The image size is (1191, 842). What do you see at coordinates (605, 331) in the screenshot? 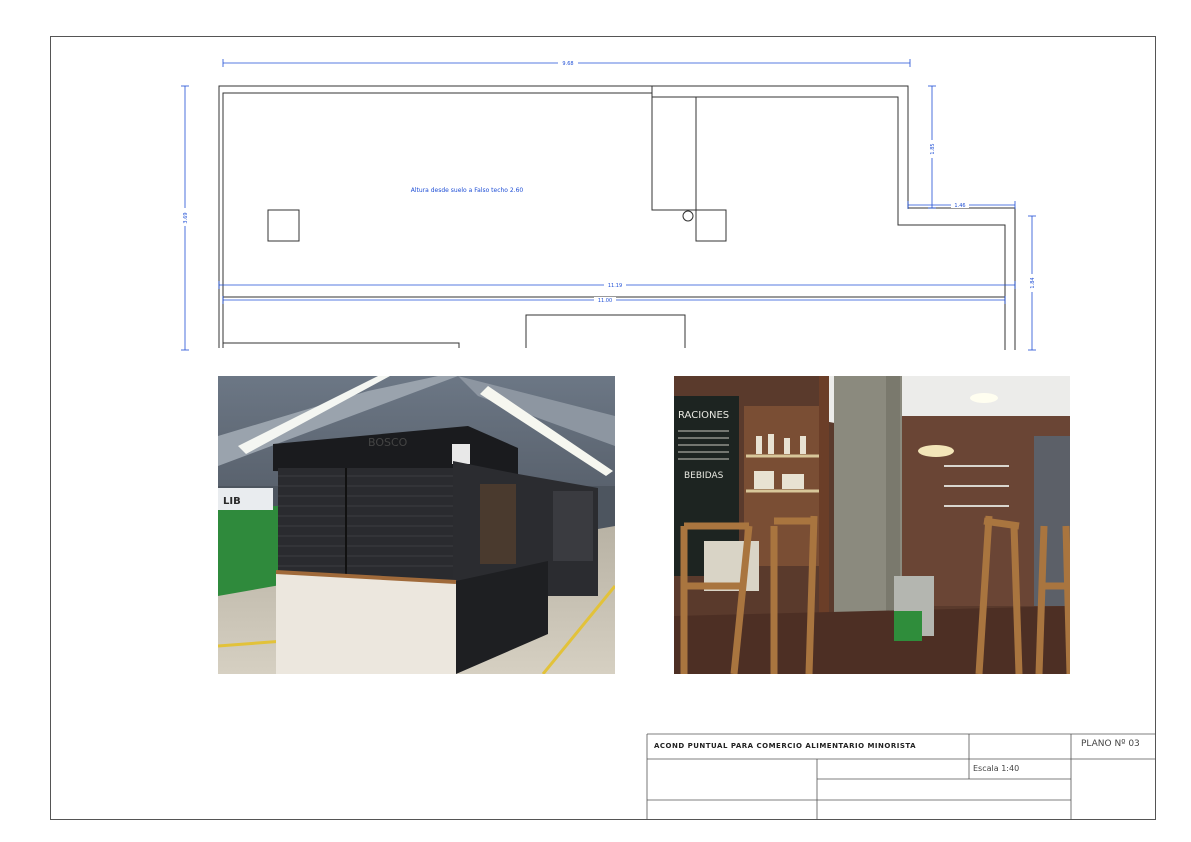
I see `counter-center` at bounding box center [605, 331].